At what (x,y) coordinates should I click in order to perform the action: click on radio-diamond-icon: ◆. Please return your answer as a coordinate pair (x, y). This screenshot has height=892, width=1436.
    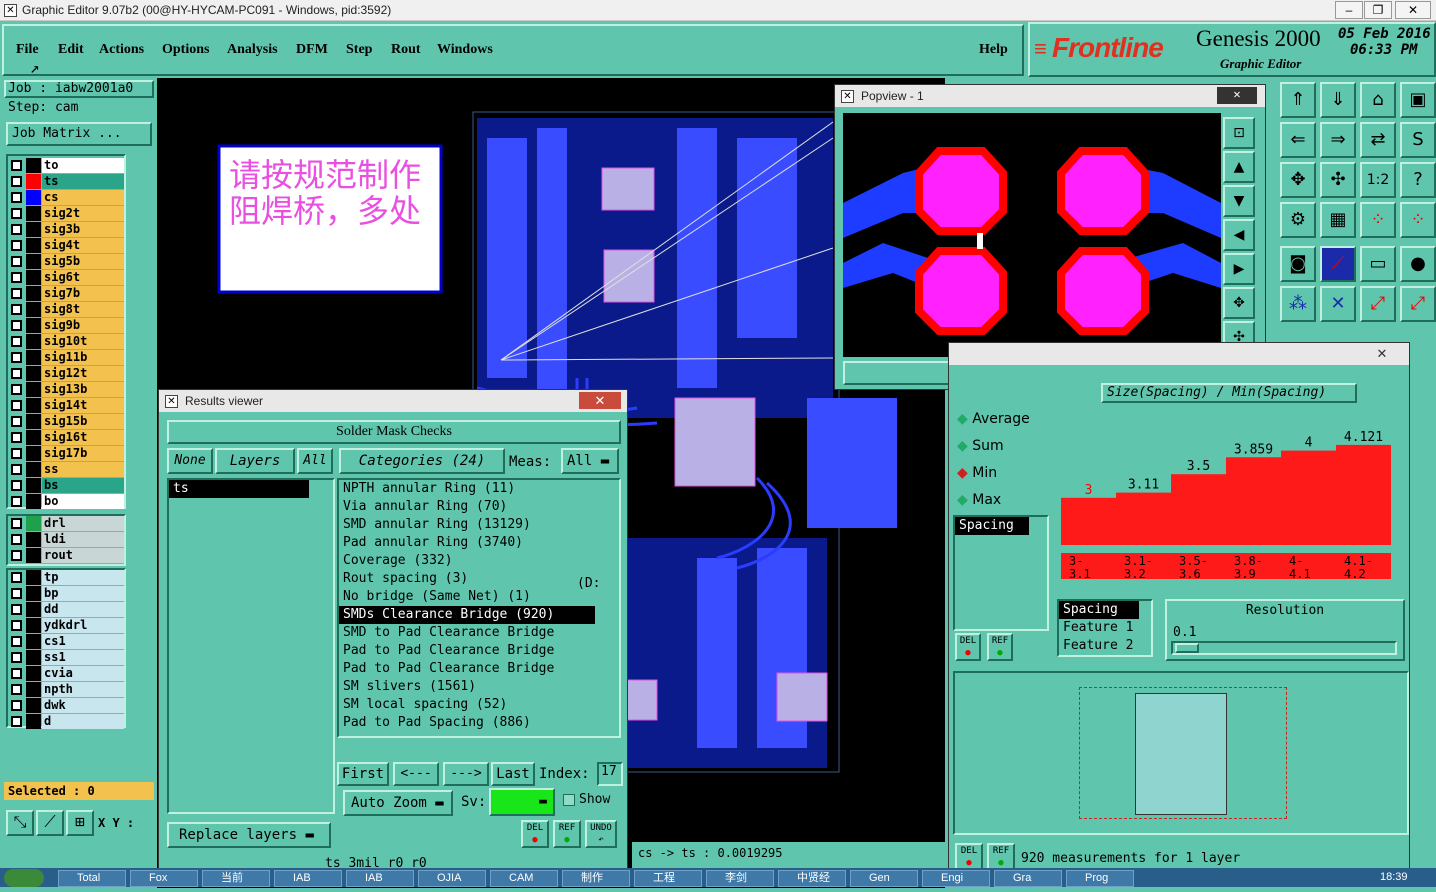
    Looking at the image, I should click on (962, 419).